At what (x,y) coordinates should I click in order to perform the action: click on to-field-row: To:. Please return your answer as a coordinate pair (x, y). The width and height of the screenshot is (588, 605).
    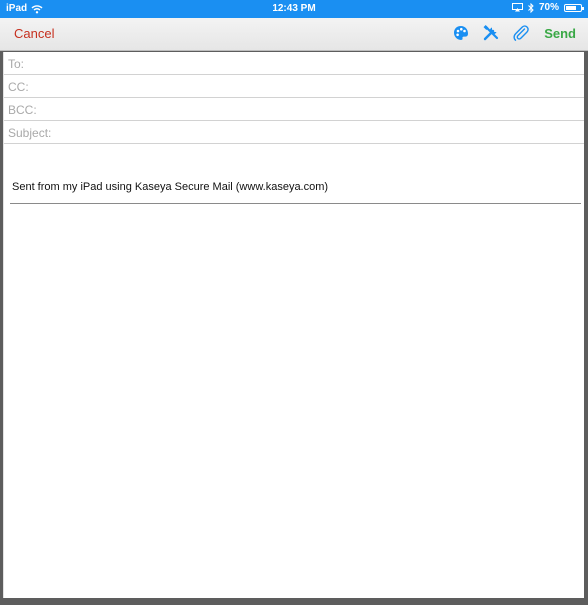
    Looking at the image, I should click on (294, 63).